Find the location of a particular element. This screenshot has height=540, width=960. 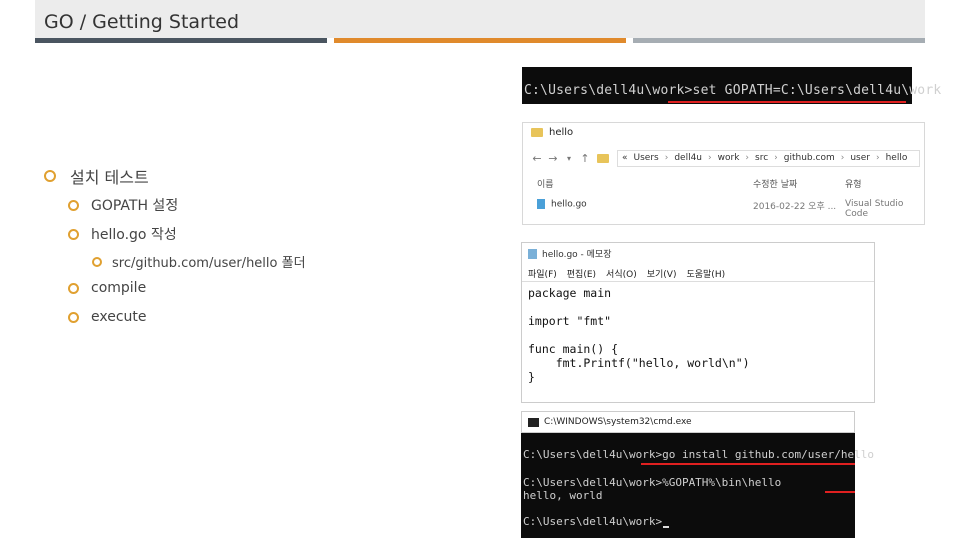

explorer-title: hello is located at coordinates (552, 132).